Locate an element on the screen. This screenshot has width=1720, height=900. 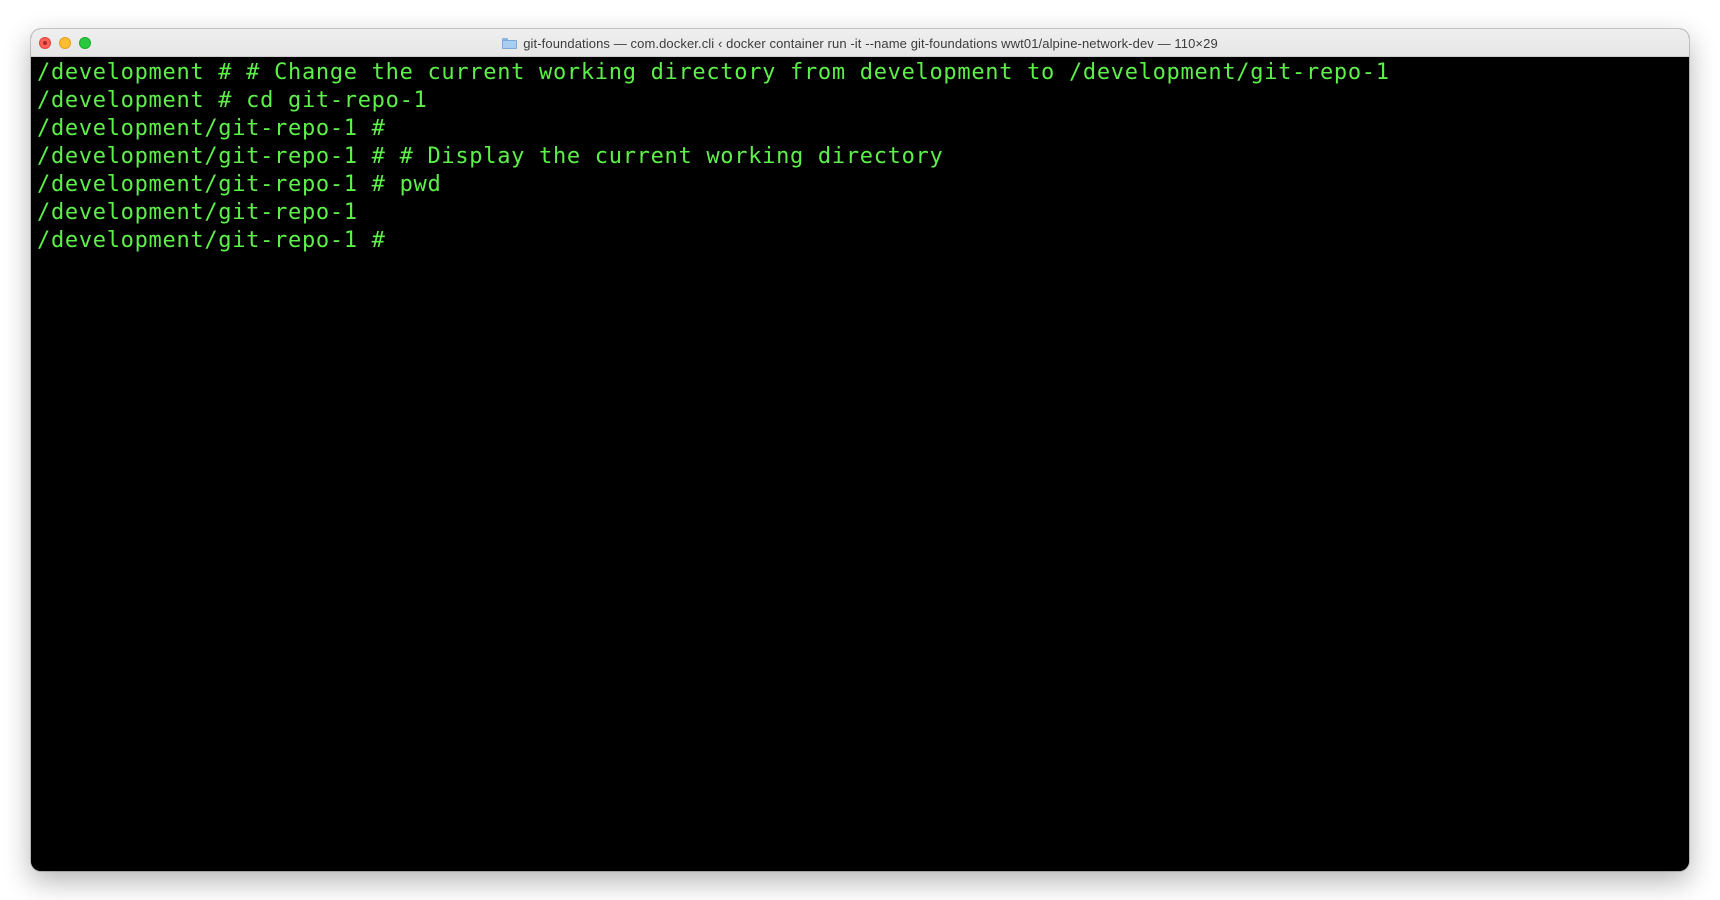
zoom-window-button is located at coordinates (85, 43).